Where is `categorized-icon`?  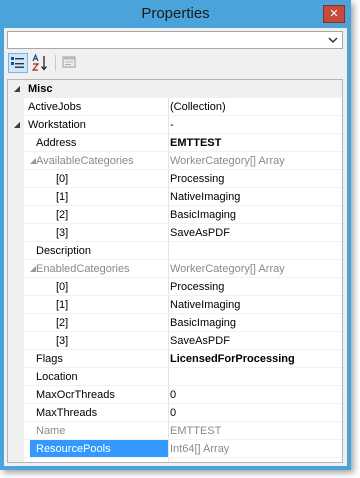 categorized-icon is located at coordinates (17, 62).